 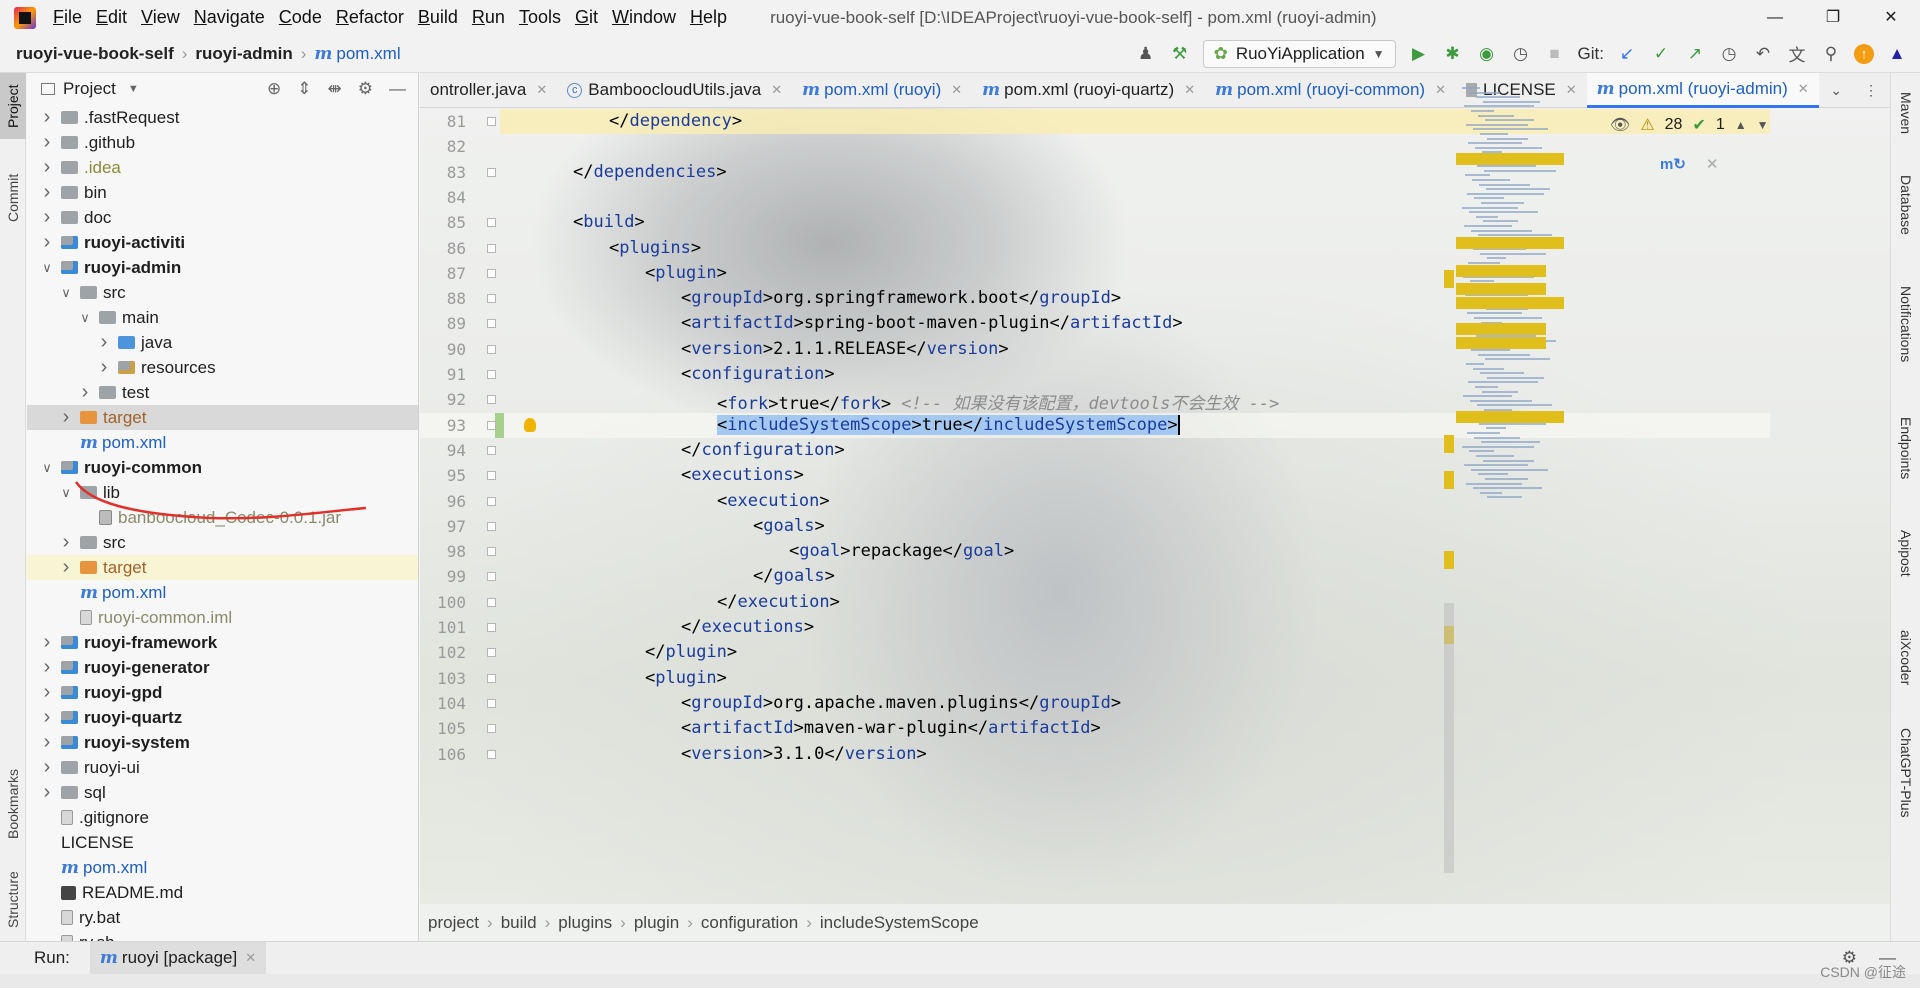 I want to click on hide-icon: —, so click(x=397, y=89).